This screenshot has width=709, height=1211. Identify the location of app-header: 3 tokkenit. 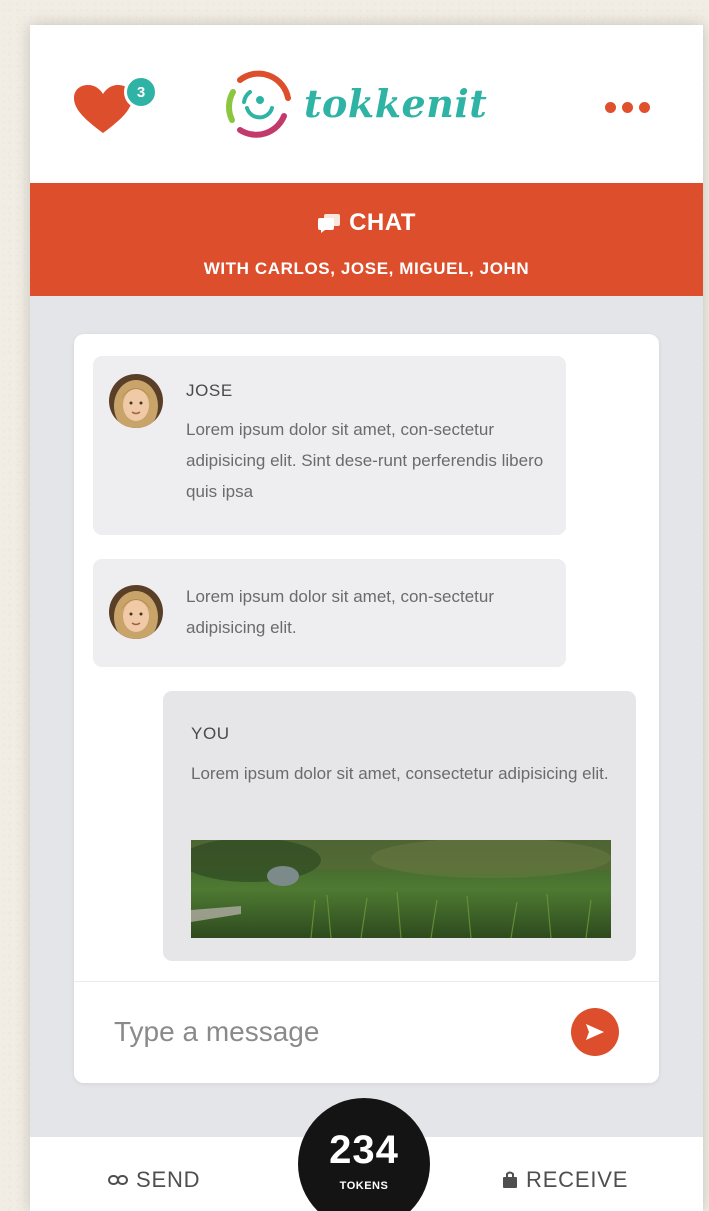
(366, 104).